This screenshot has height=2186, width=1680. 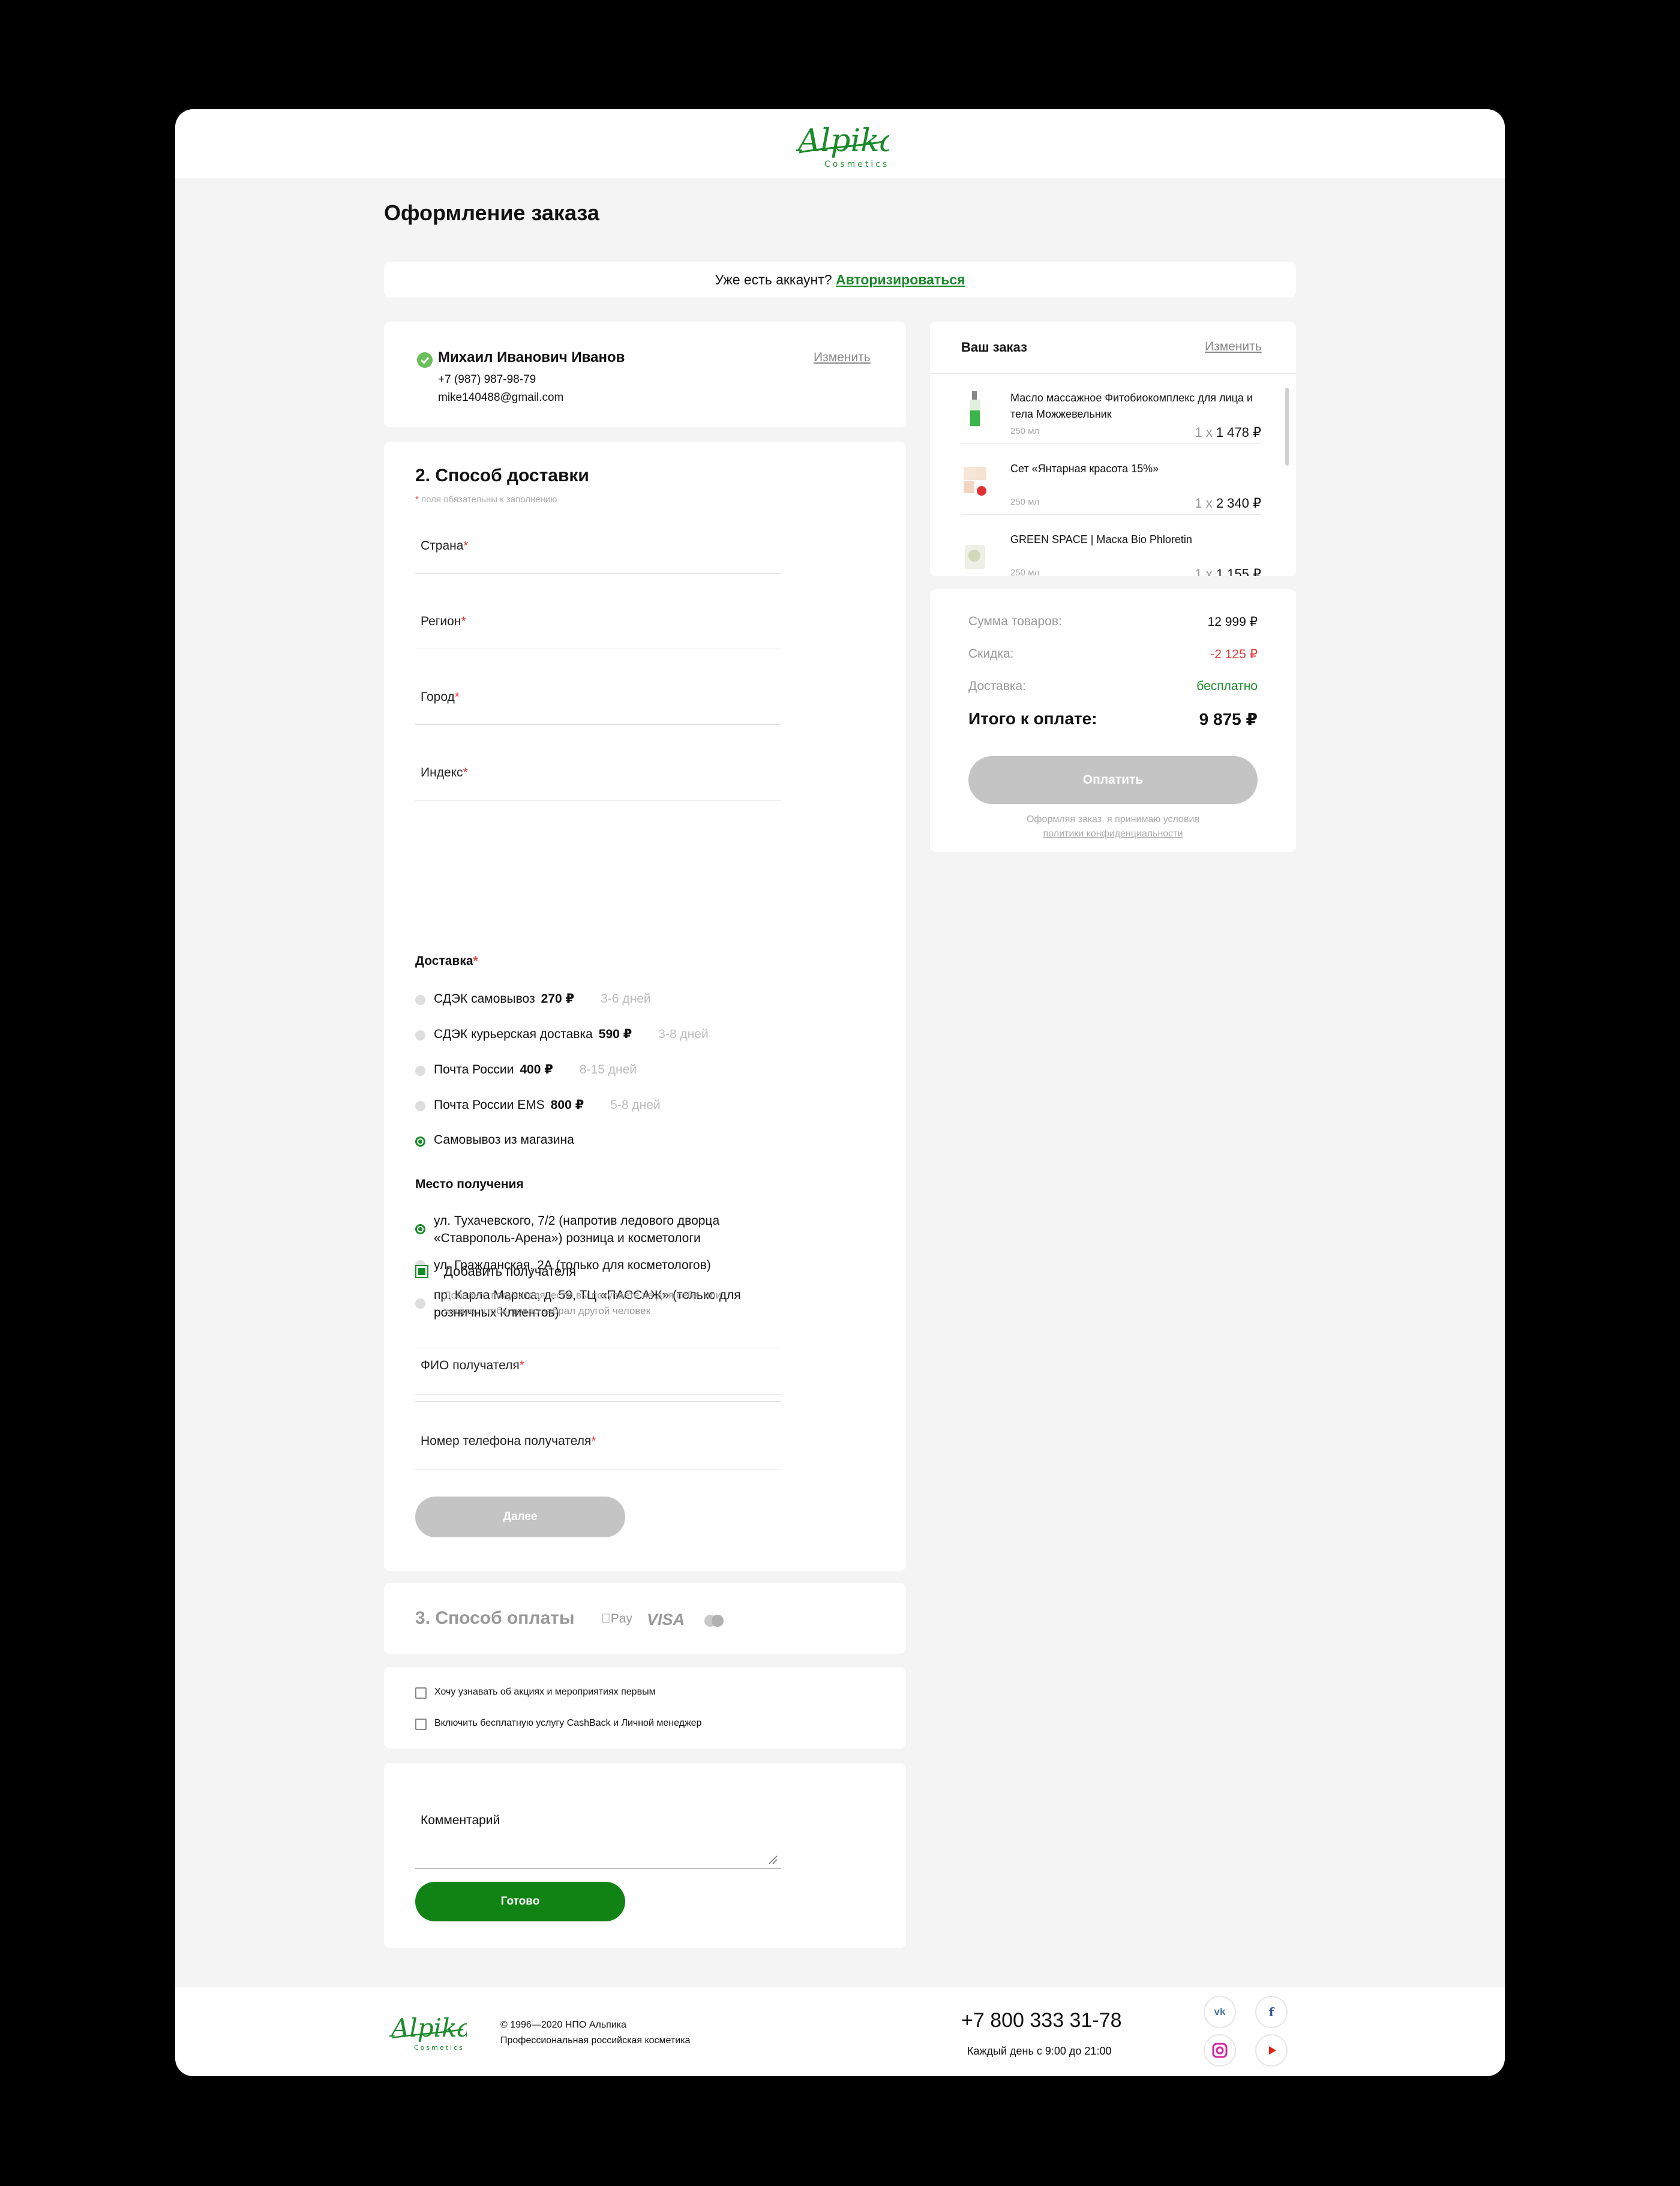 I want to click on product-bottle-image, so click(x=975, y=409).